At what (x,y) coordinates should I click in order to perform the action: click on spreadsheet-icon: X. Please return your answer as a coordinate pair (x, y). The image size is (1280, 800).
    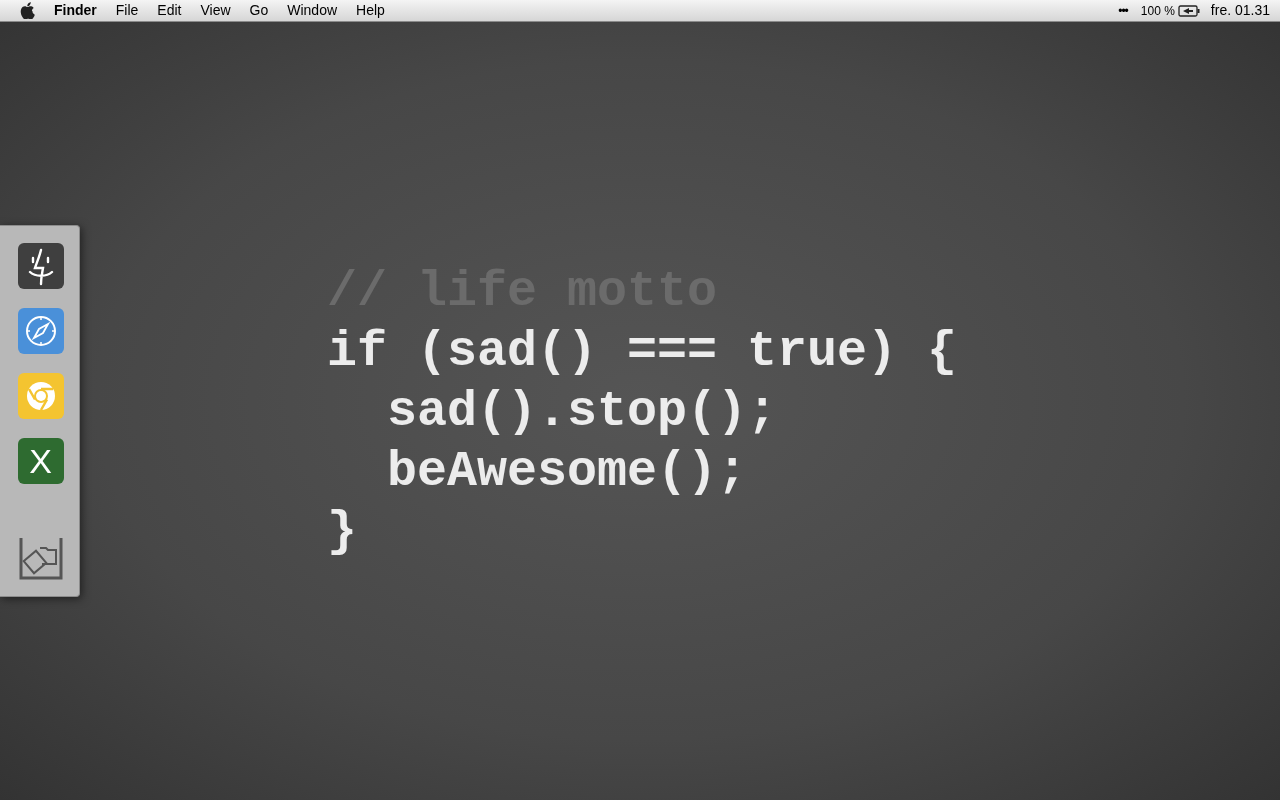
    Looking at the image, I should click on (40, 461).